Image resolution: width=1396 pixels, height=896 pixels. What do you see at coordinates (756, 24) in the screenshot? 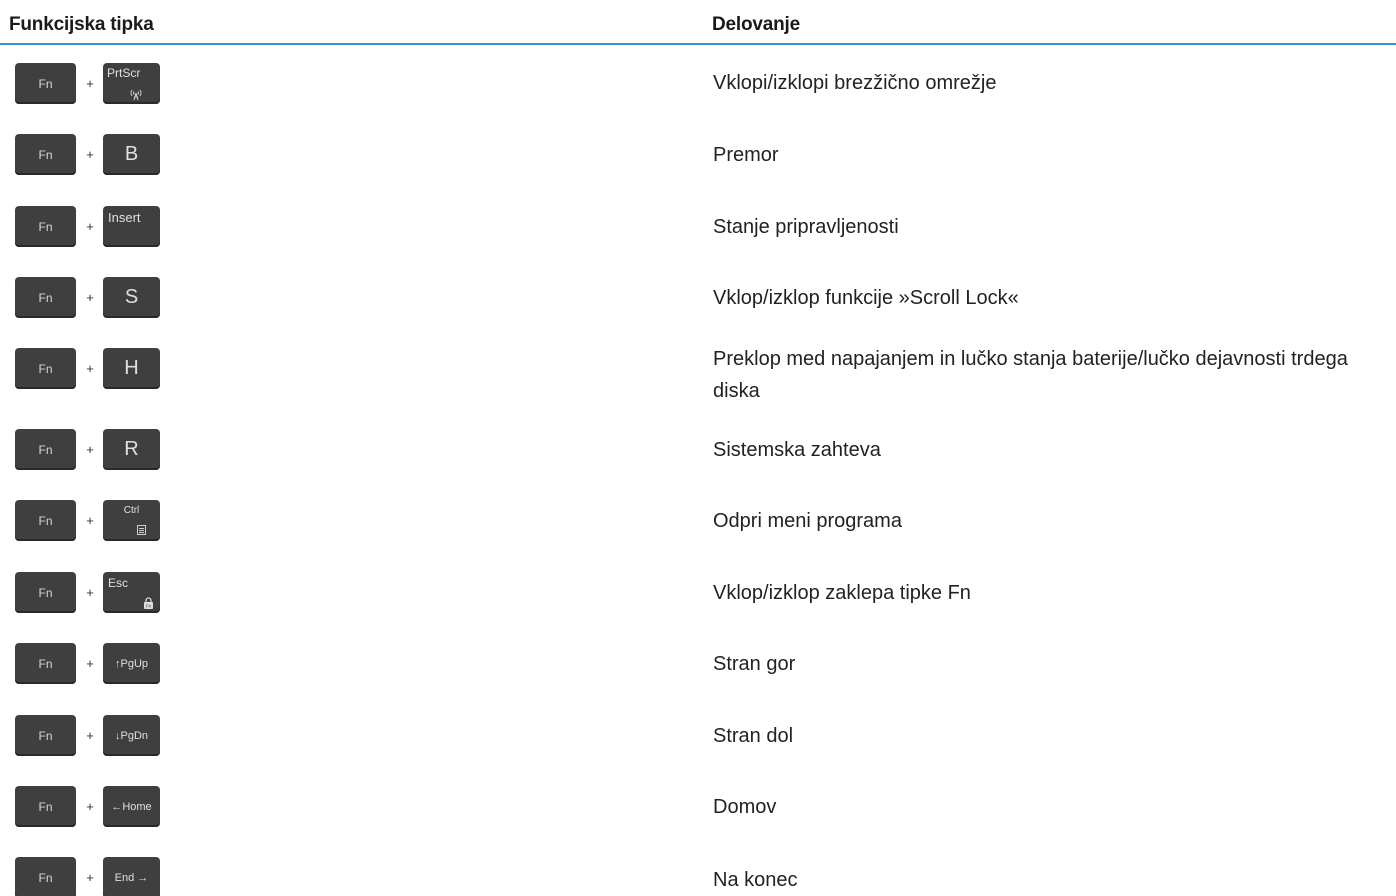
I see `header-action: Delovanje` at bounding box center [756, 24].